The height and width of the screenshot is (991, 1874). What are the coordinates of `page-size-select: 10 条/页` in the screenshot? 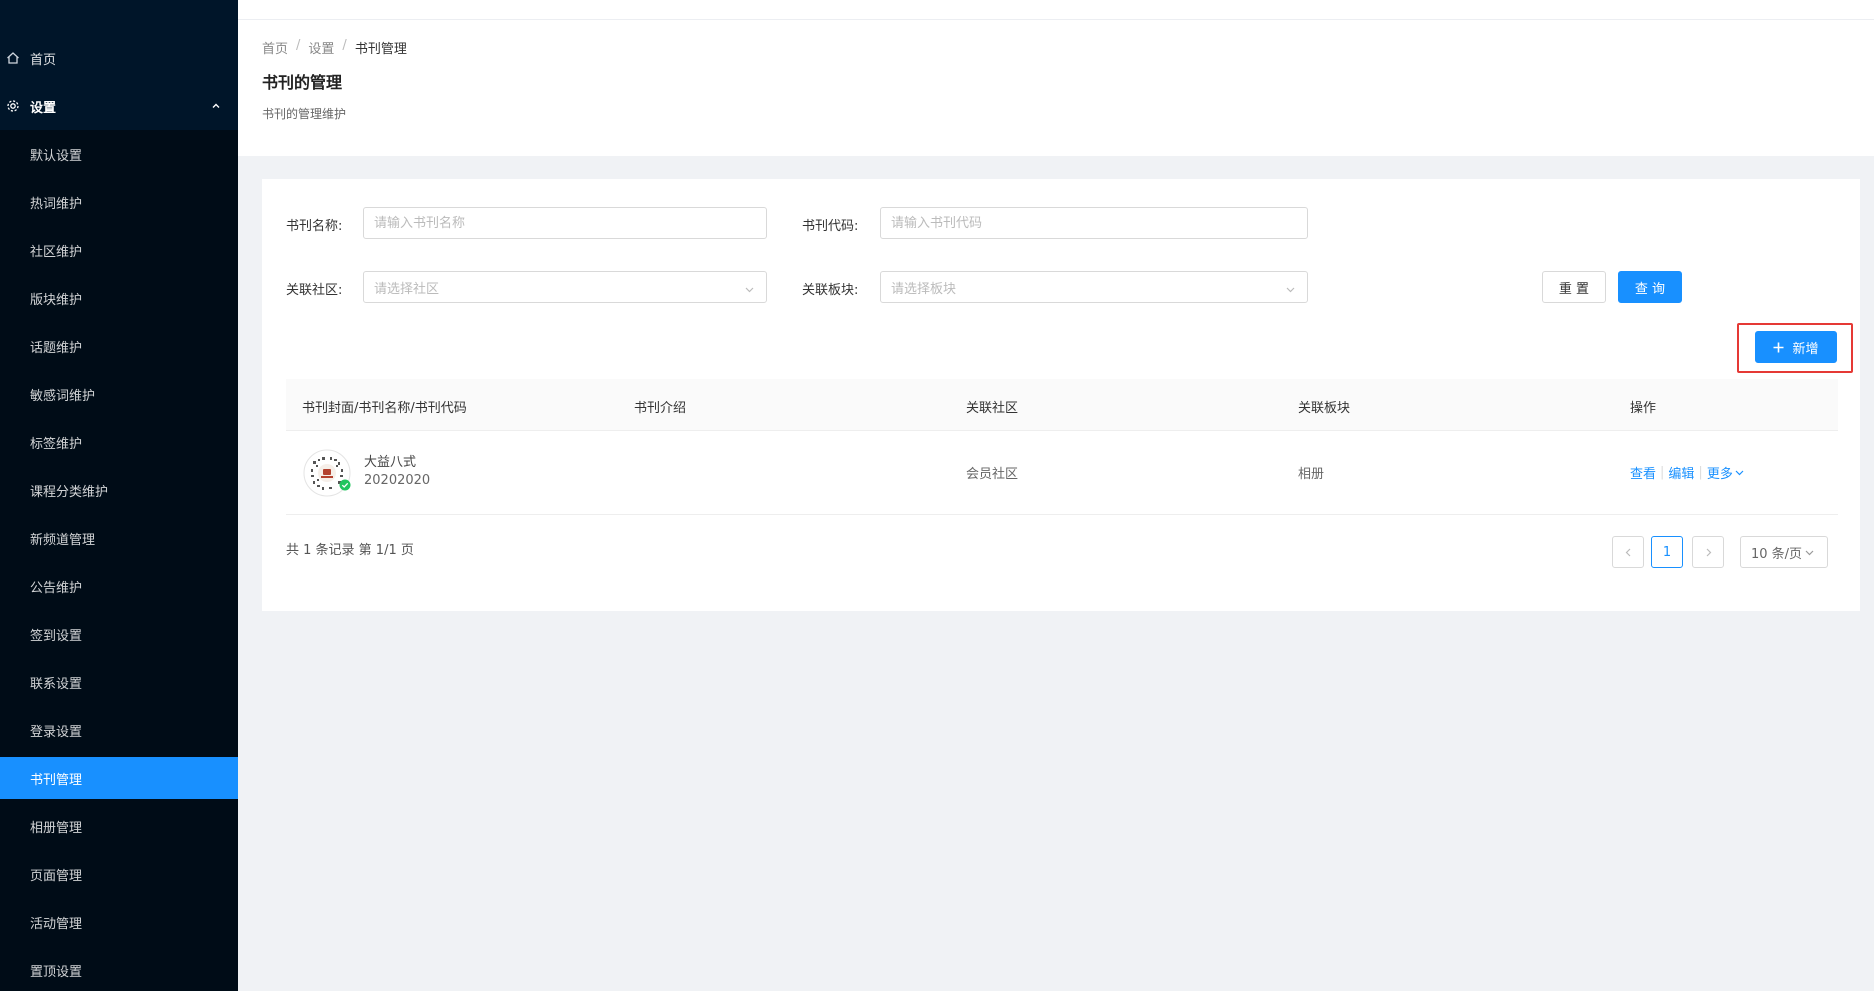 It's located at (1784, 552).